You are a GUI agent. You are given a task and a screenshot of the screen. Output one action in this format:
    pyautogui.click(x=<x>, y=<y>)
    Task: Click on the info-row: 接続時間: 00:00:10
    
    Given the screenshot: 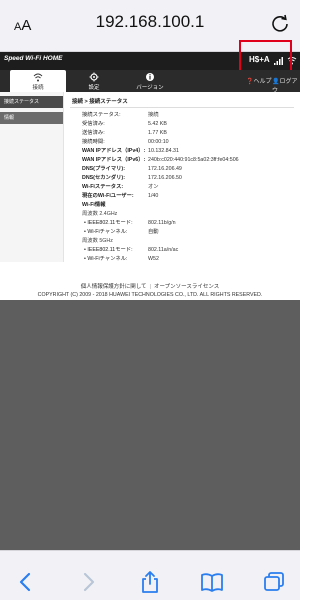 What is the action you would take?
    pyautogui.click(x=125, y=142)
    